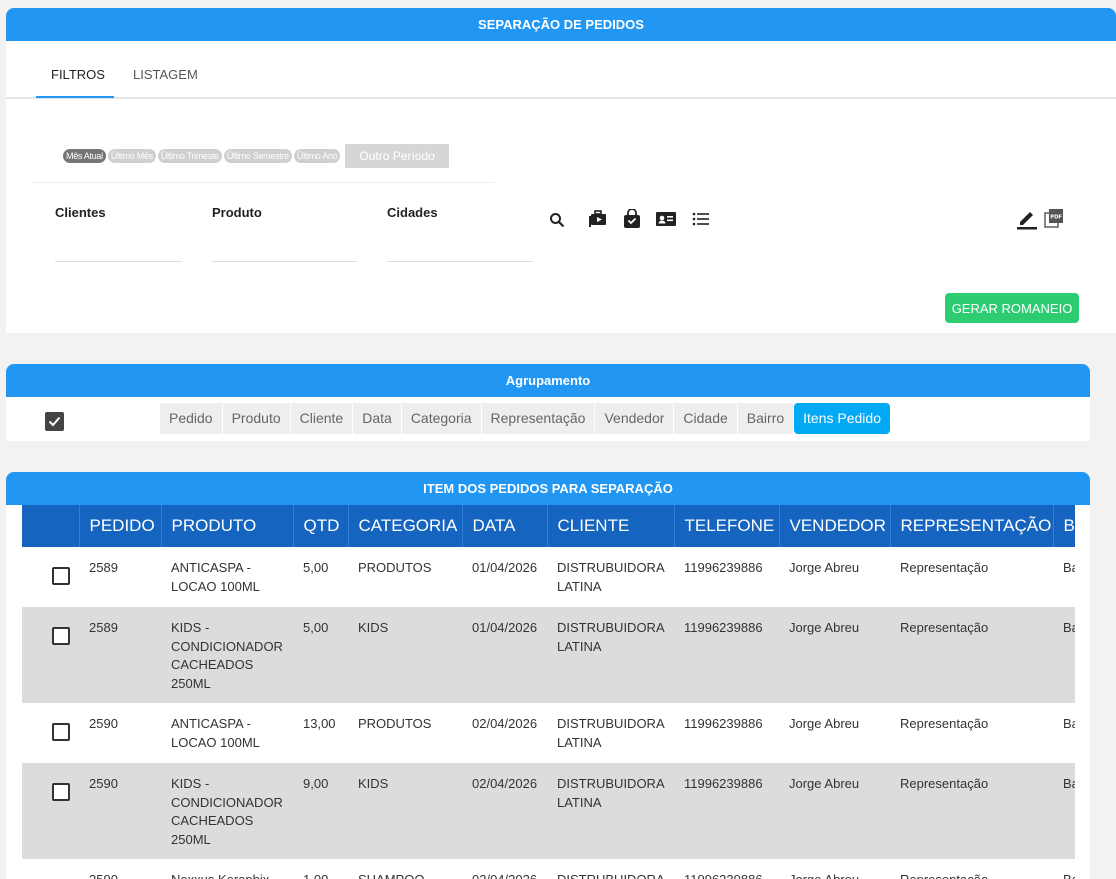 This screenshot has width=1116, height=879. I want to click on group-representacao-button: Representação, so click(538, 418).